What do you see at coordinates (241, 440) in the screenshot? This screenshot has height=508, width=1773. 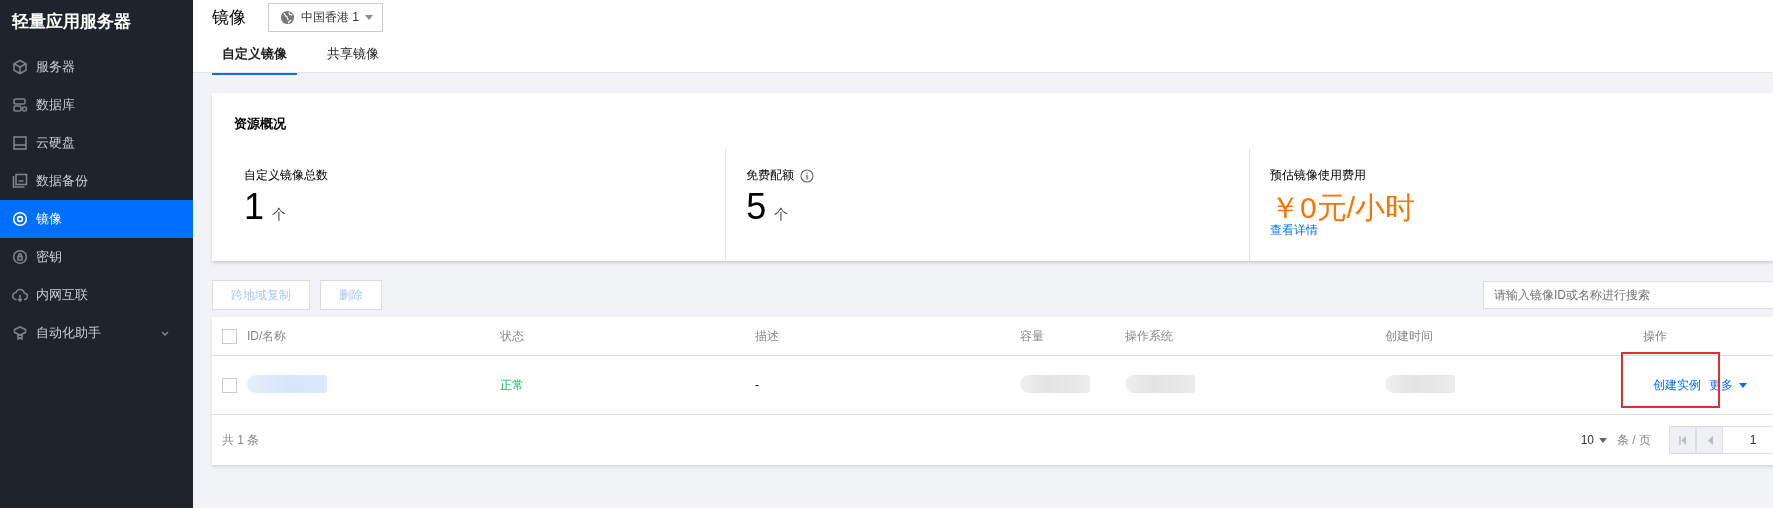 I see `total-count: 共 1 条` at bounding box center [241, 440].